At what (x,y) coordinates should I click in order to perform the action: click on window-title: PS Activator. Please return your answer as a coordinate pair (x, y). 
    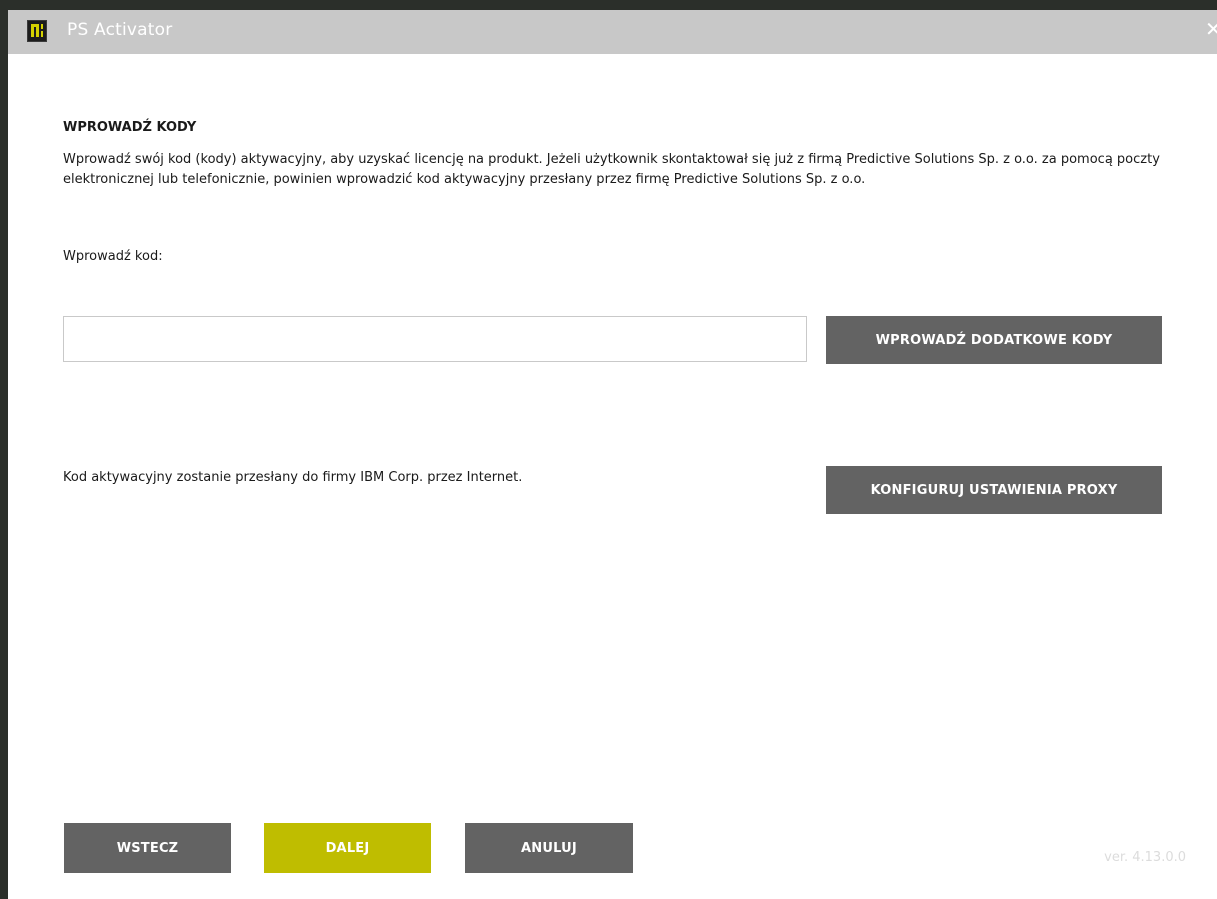
    Looking at the image, I should click on (120, 30).